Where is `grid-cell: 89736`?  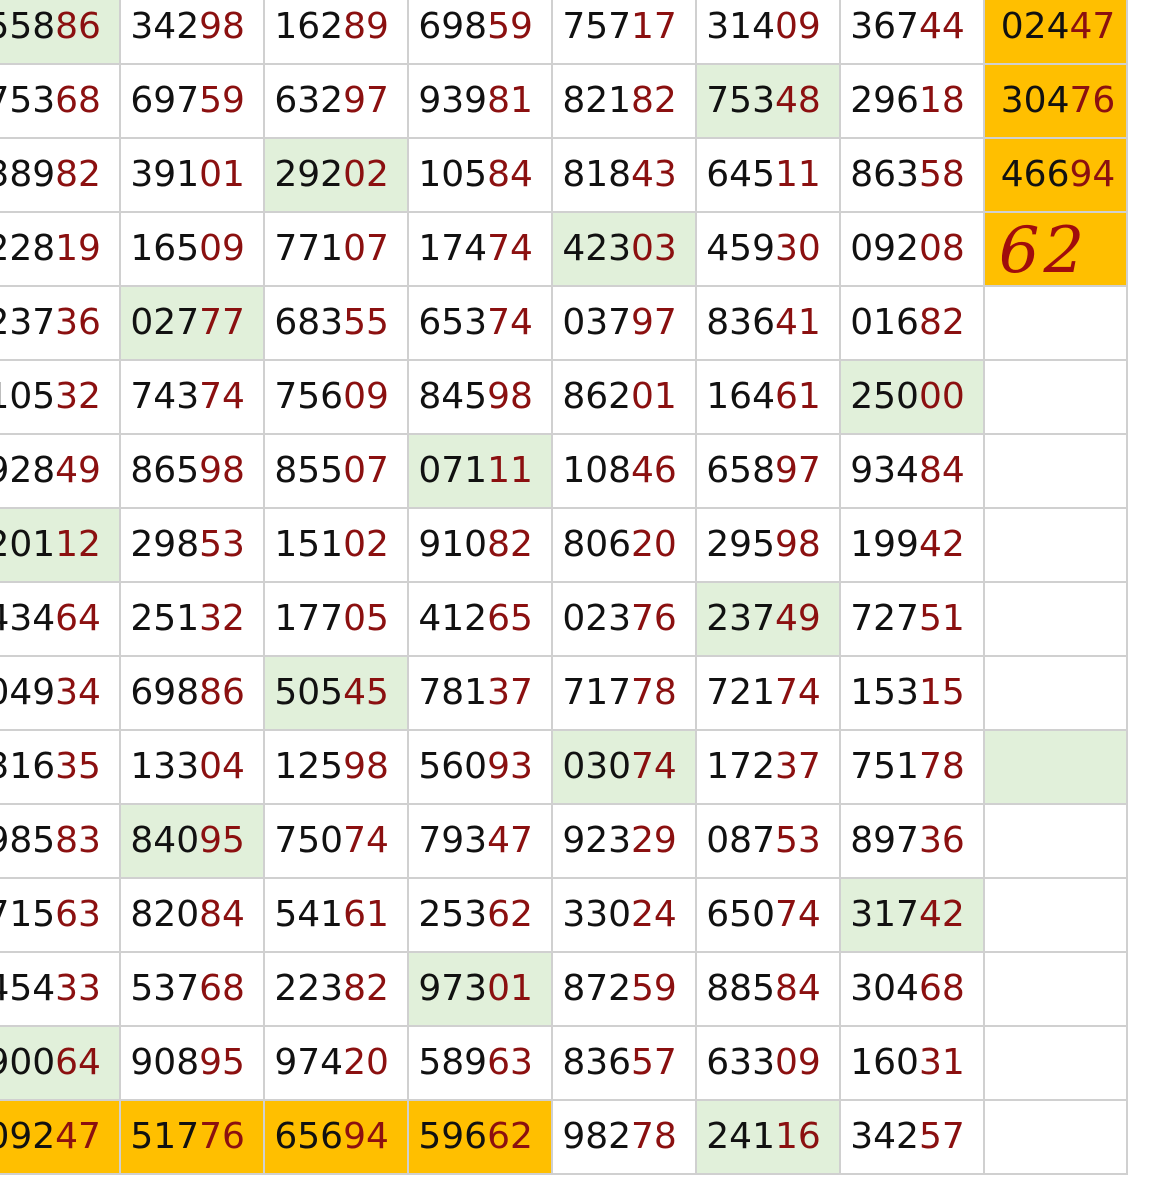
grid-cell: 89736 is located at coordinates (911, 841).